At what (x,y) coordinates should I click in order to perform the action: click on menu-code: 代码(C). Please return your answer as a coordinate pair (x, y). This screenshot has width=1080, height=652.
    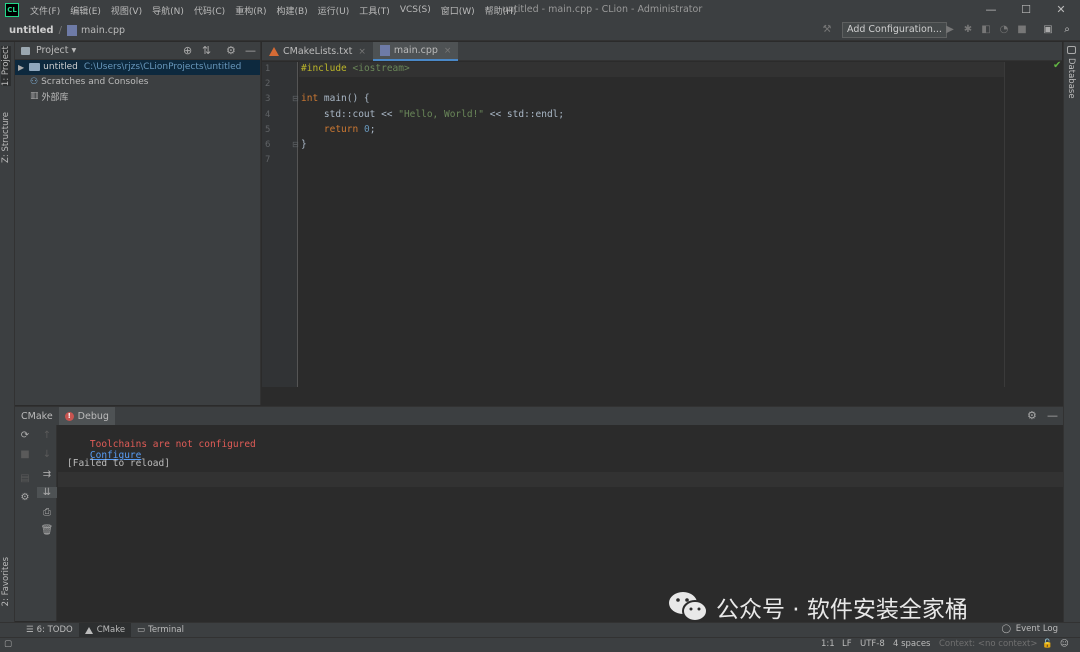
    Looking at the image, I should click on (209, 10).